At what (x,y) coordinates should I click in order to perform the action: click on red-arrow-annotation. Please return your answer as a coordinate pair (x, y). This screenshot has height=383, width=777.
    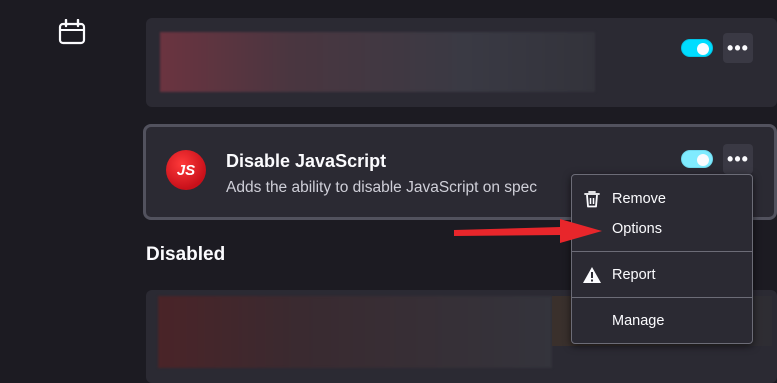
    Looking at the image, I should click on (528, 231).